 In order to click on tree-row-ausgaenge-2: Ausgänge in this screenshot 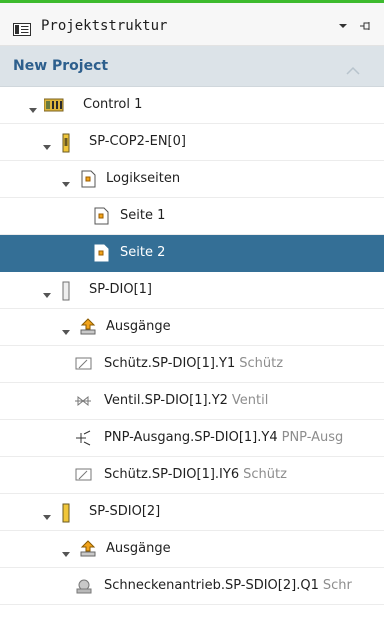, I will do `click(192, 549)`.